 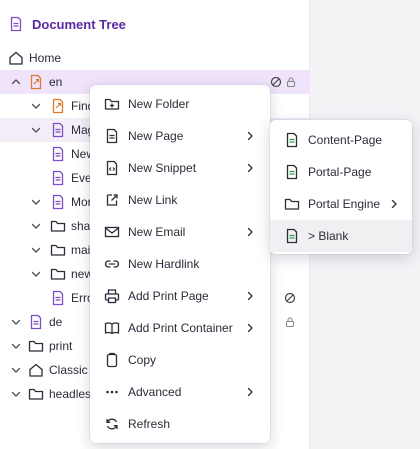 What do you see at coordinates (341, 204) in the screenshot?
I see `submenu-item-portal-engine: Portal Engine` at bounding box center [341, 204].